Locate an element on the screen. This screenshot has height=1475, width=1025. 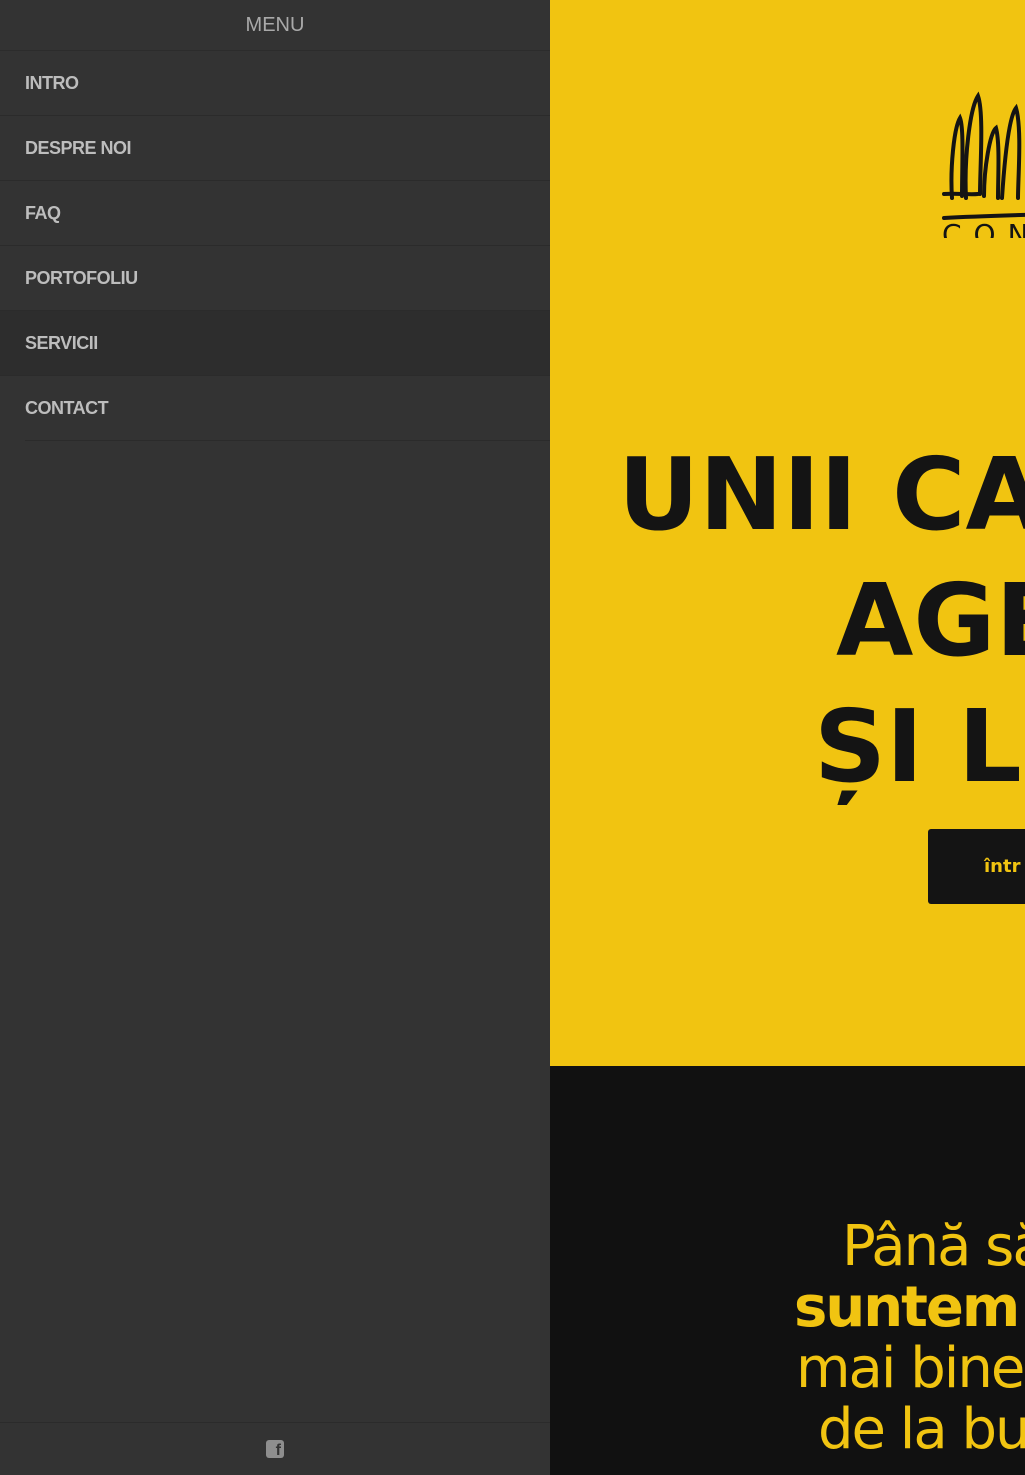
intro-text: Până să suntem c mai bine s de la bur is located at coordinates (787, 1338).